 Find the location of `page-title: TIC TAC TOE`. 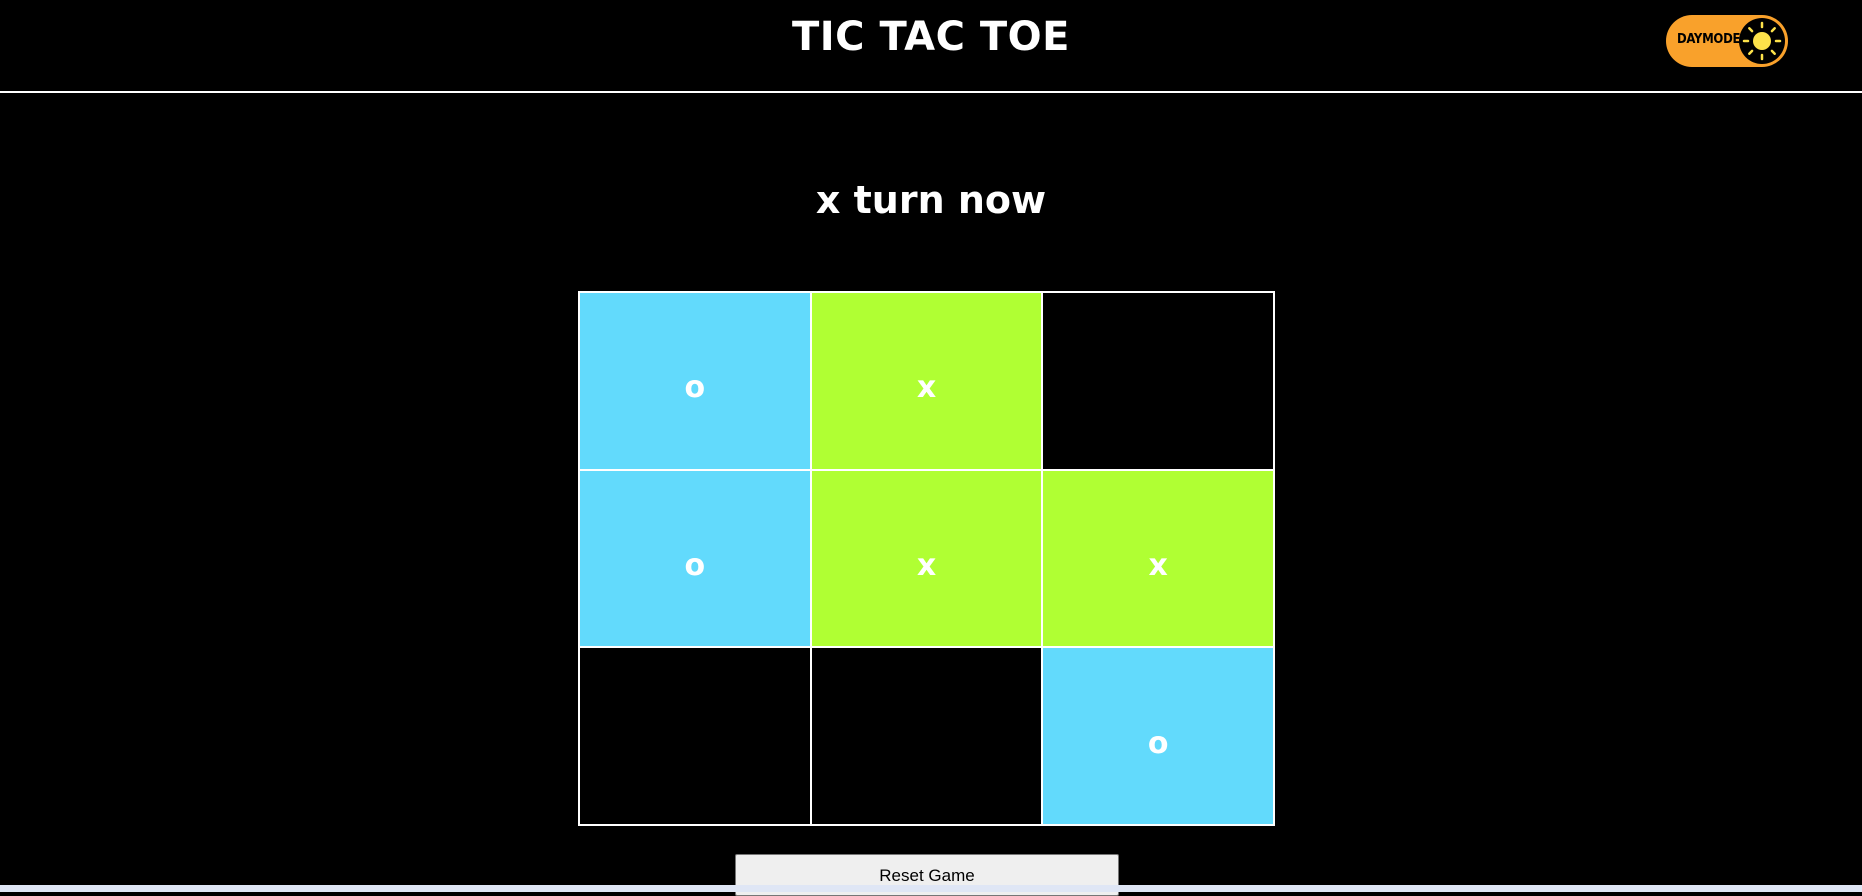

page-title: TIC TAC TOE is located at coordinates (931, 37).